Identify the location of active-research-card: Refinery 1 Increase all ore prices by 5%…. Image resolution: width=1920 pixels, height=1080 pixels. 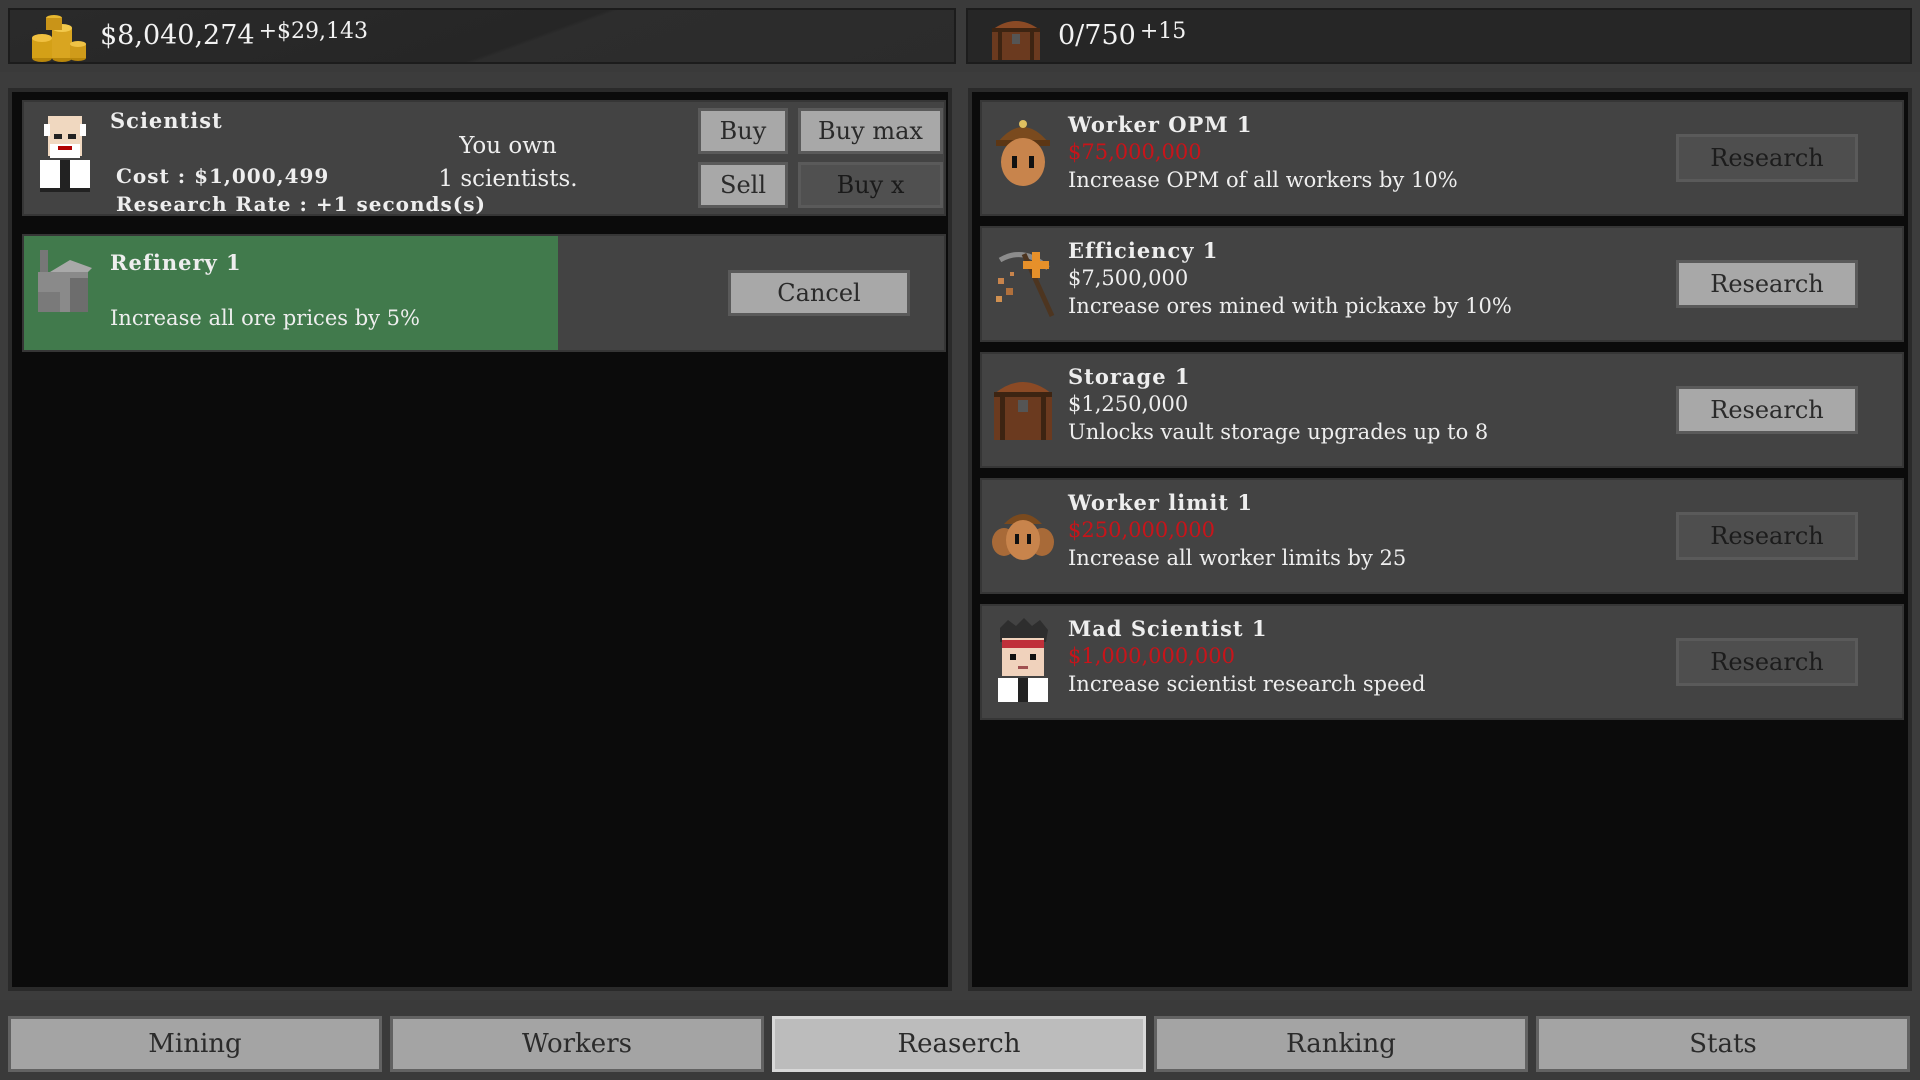
(484, 293).